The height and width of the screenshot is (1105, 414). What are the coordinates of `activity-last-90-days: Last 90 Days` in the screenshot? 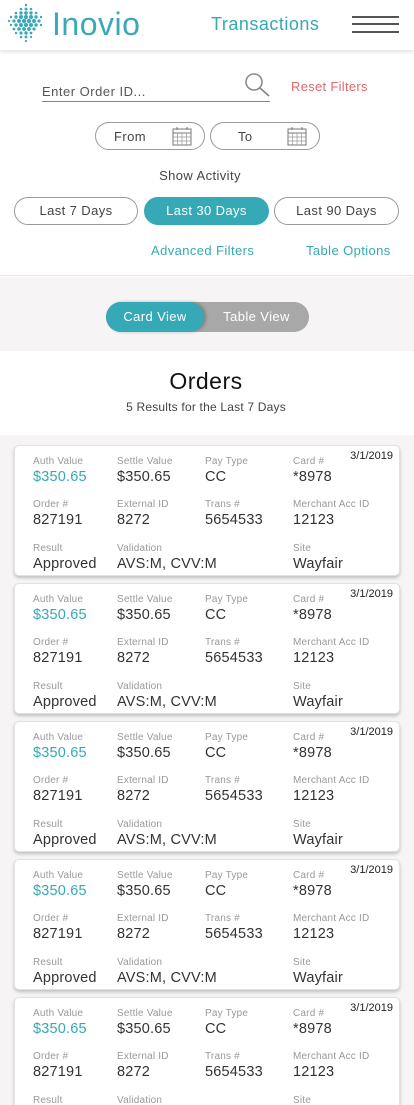 It's located at (336, 211).